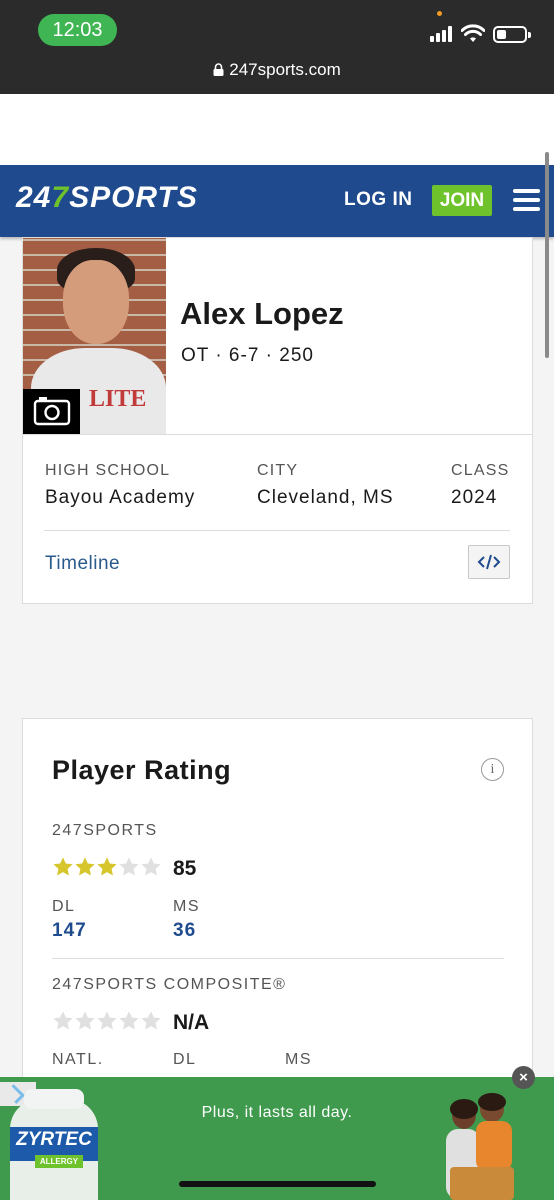  What do you see at coordinates (107, 198) in the screenshot?
I see `site-logo: 247SPORTS` at bounding box center [107, 198].